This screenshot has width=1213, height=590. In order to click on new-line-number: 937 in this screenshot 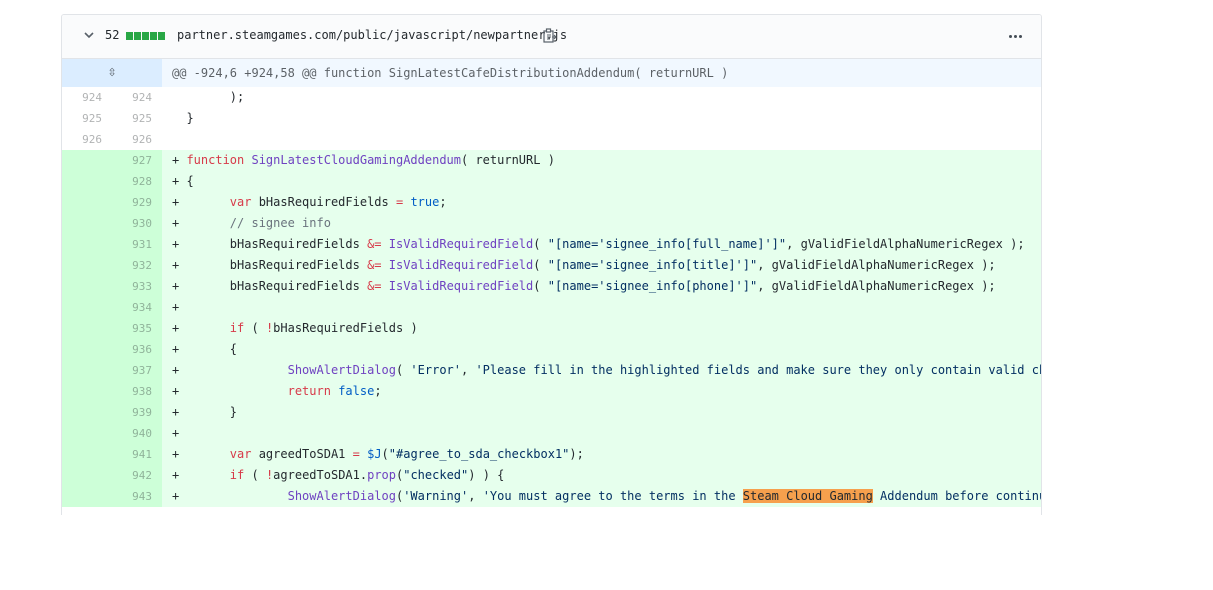, I will do `click(127, 370)`.